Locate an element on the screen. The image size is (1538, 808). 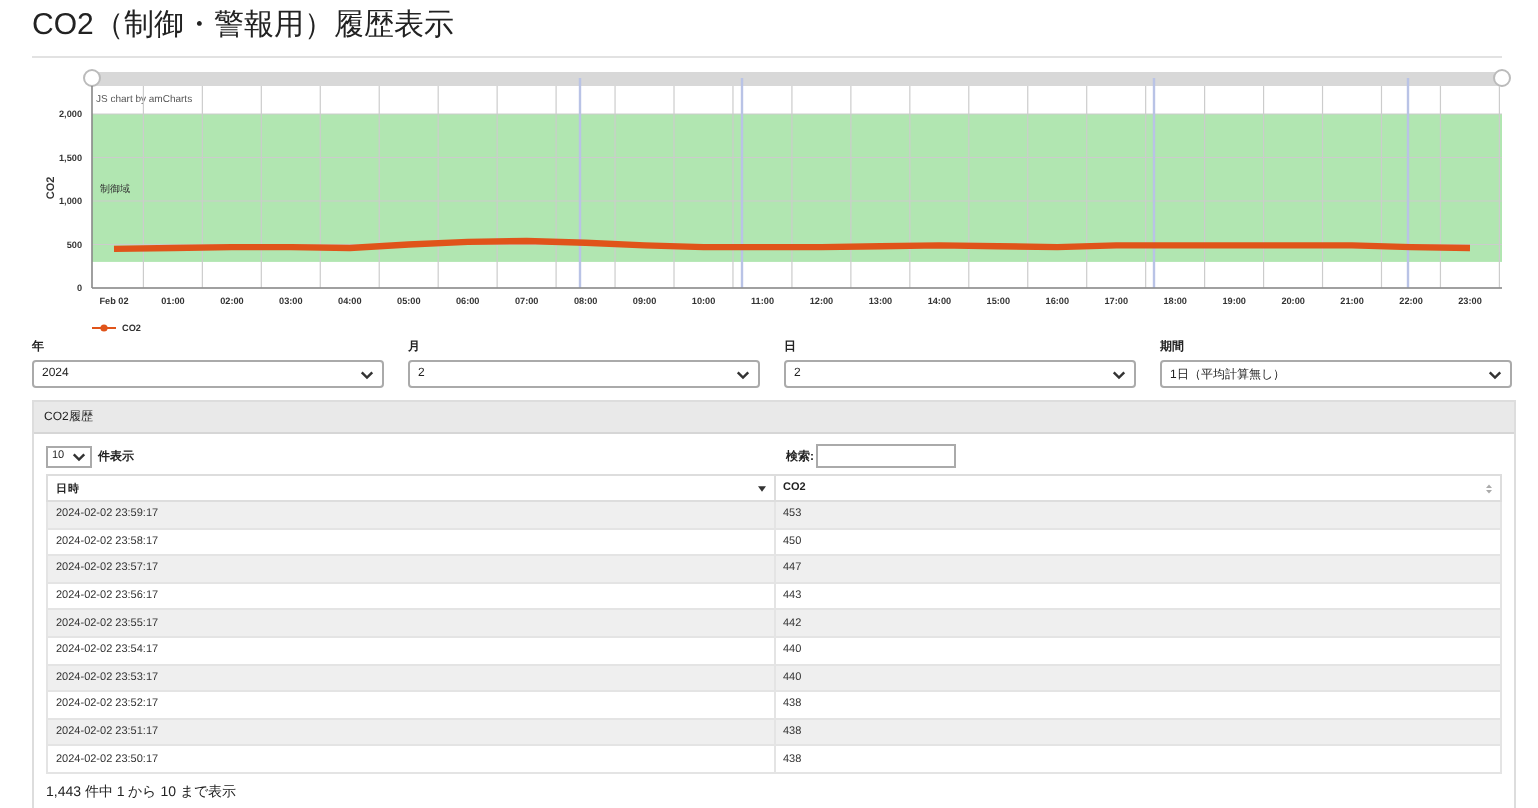
legend-marker-icon is located at coordinates (104, 328).